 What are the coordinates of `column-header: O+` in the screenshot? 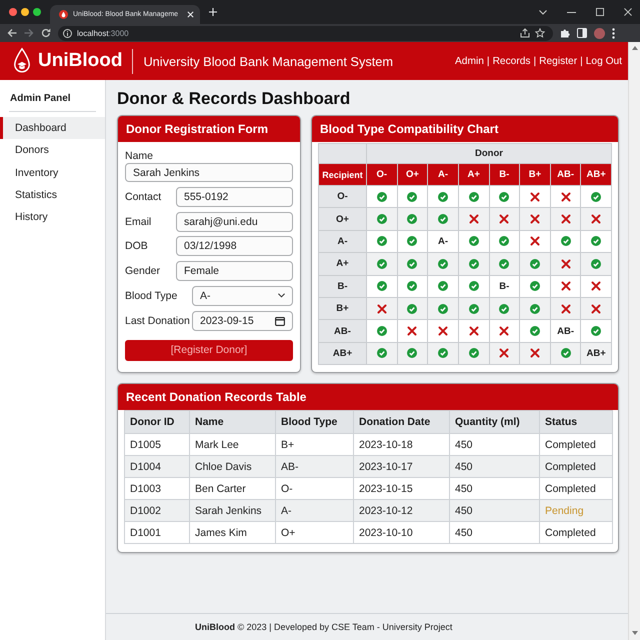 It's located at (412, 175).